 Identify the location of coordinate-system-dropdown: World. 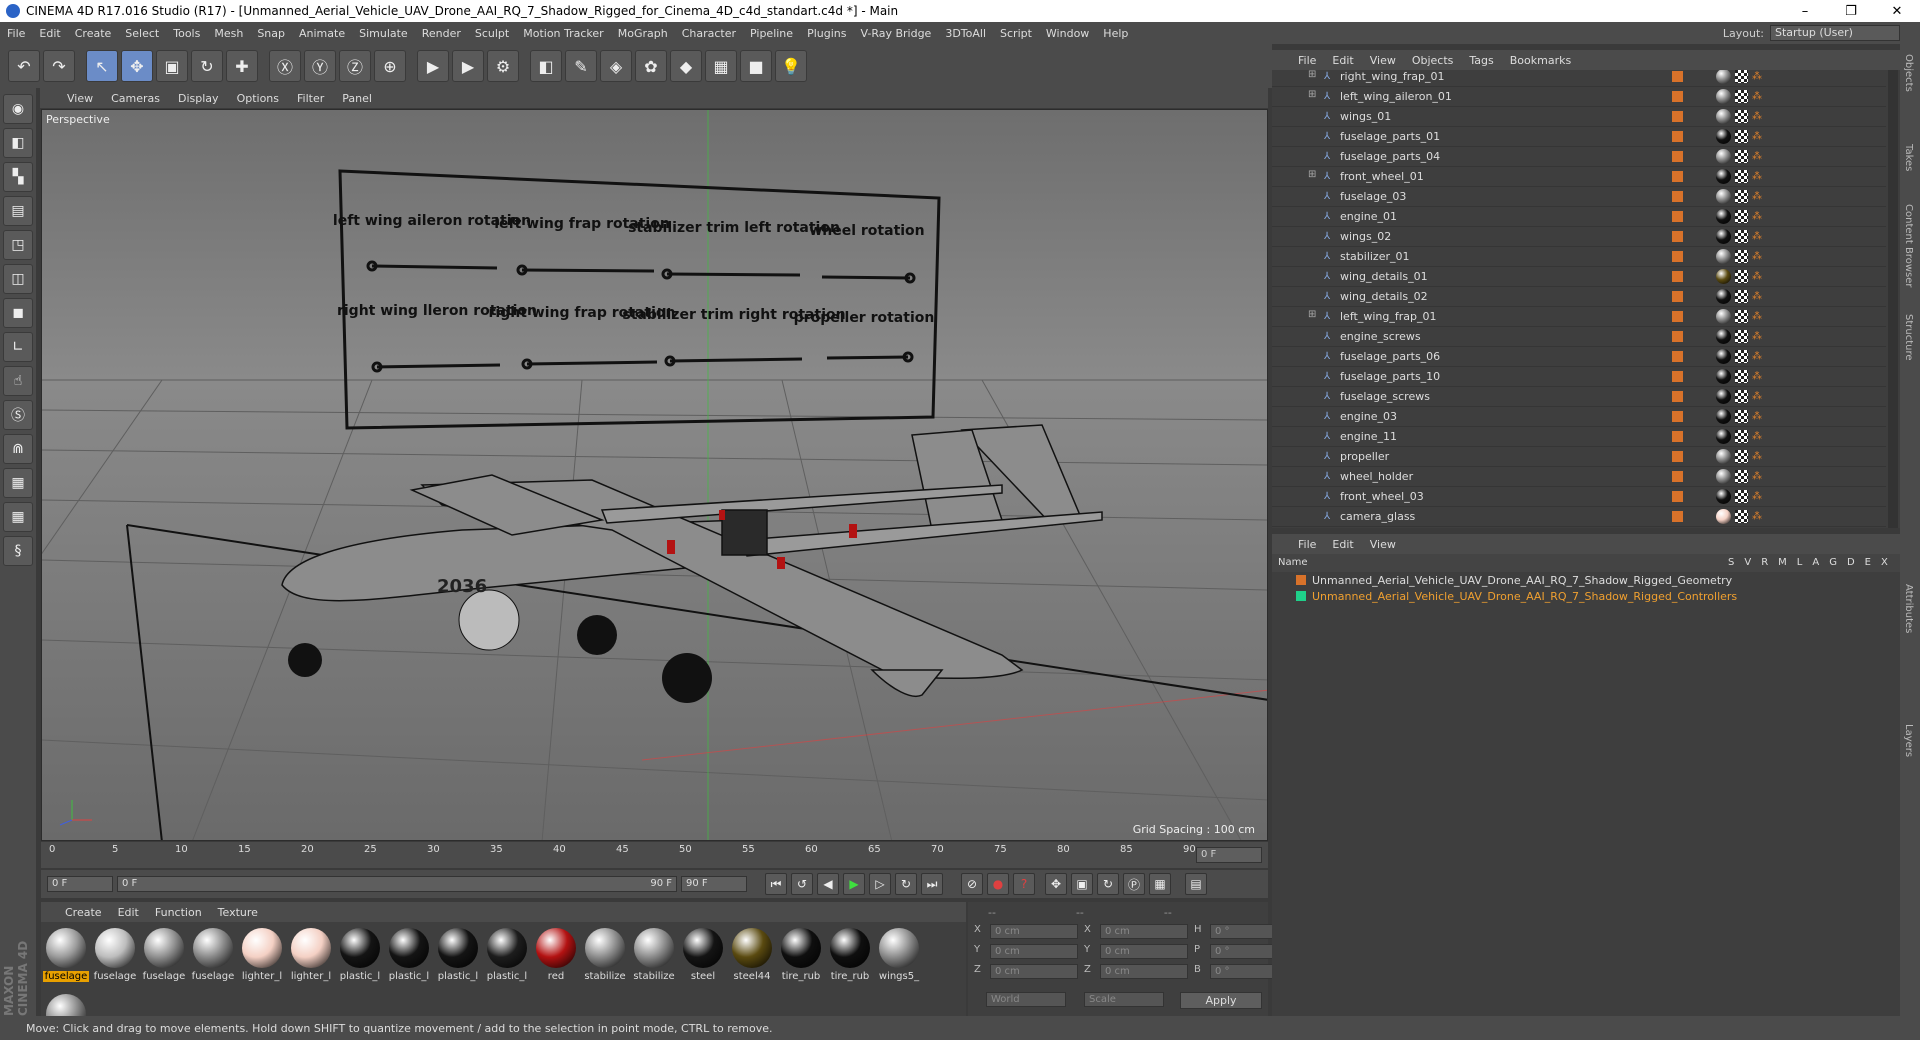
(1026, 999).